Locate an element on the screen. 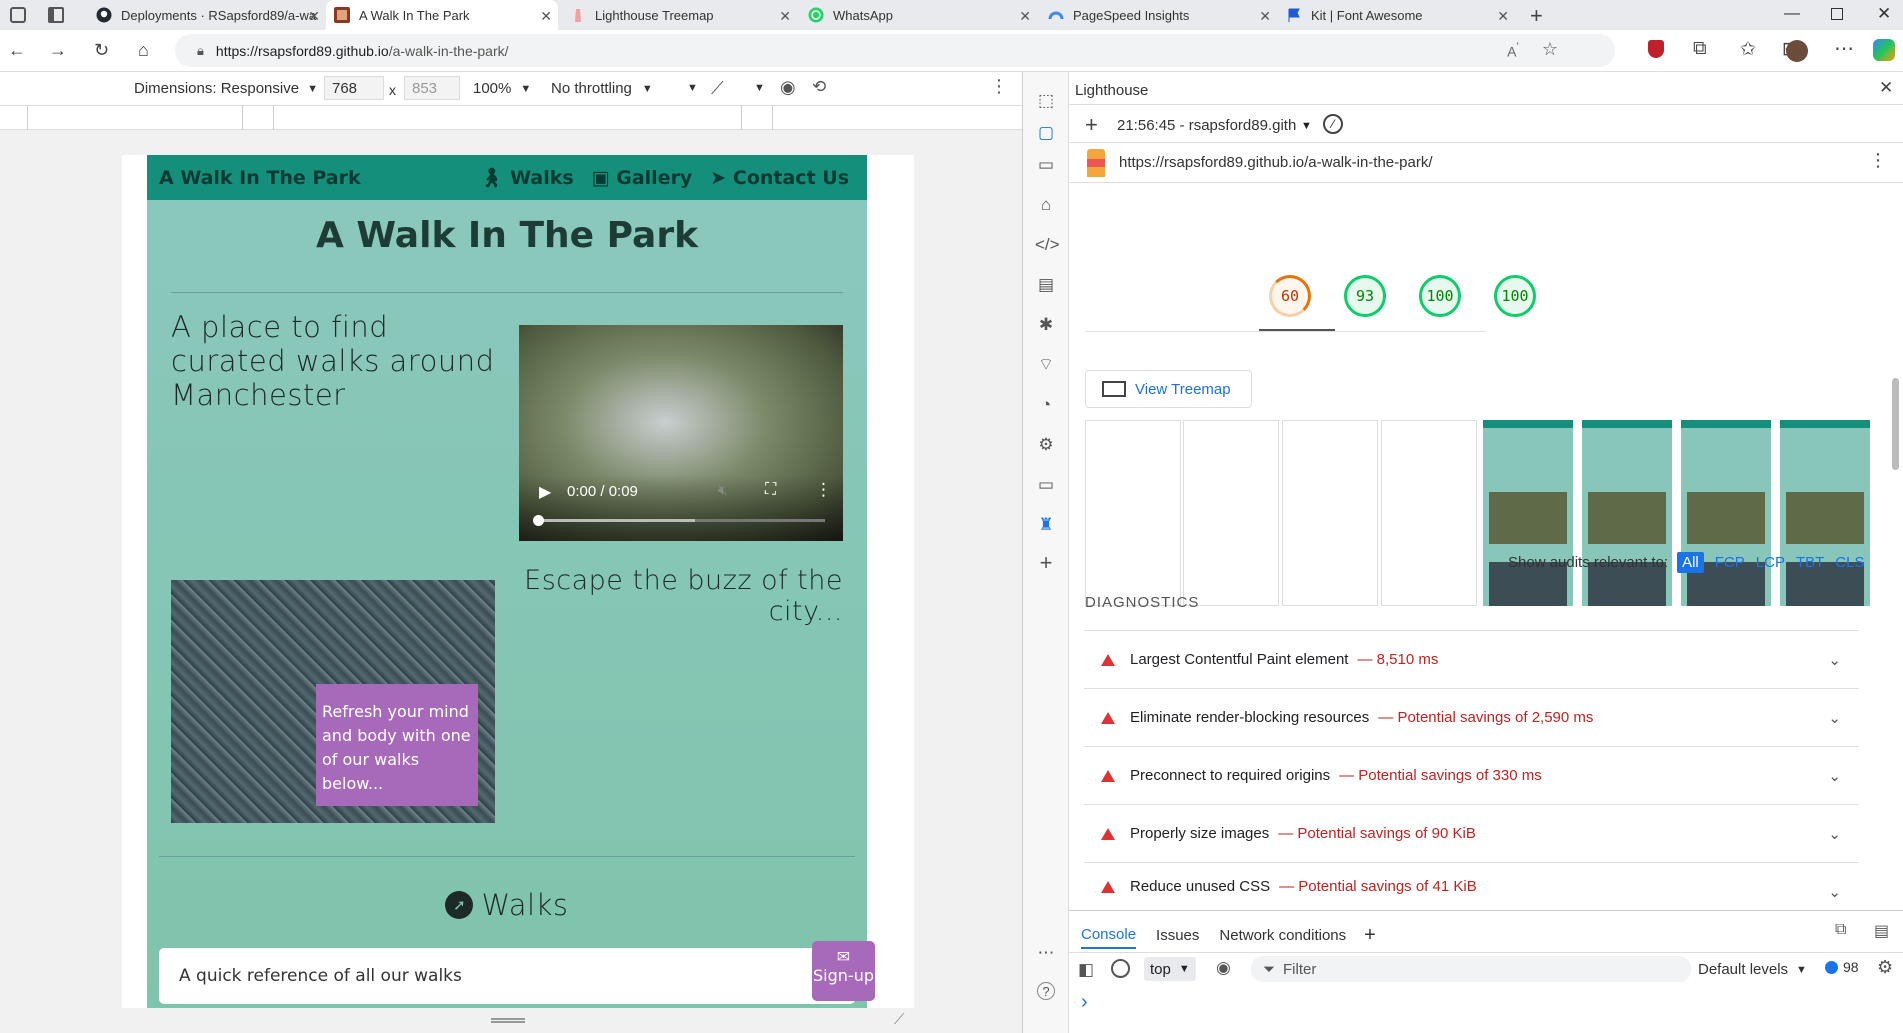 Image resolution: width=1903 pixels, height=1033 pixels. filter-fcp: FCP is located at coordinates (1730, 562).